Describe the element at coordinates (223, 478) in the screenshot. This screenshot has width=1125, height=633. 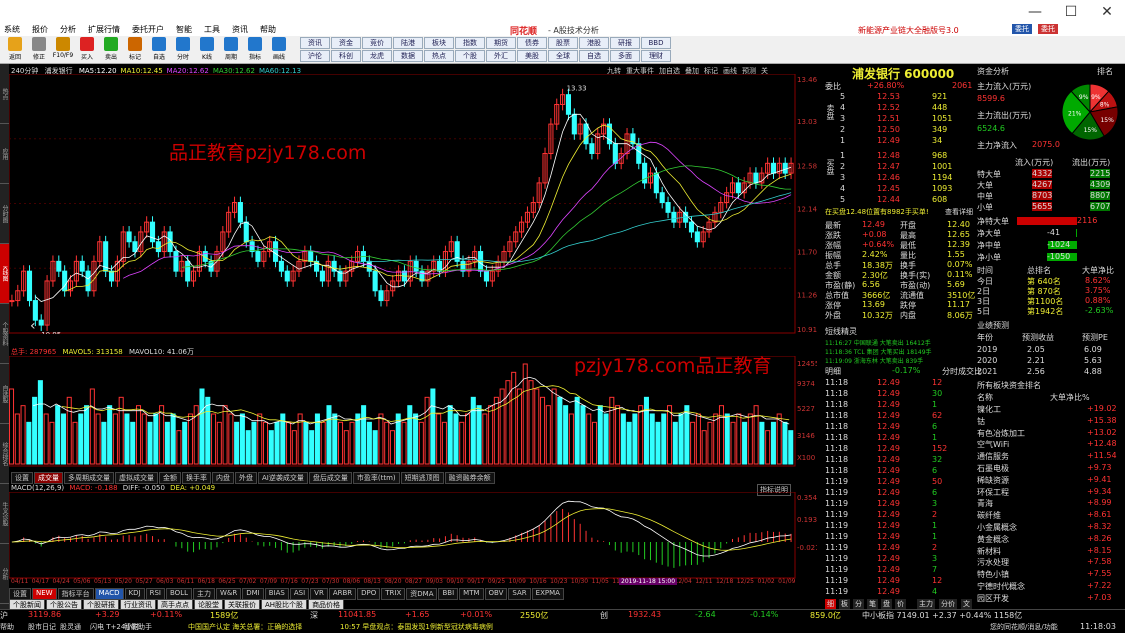
I see `vol-tab-6: 内盘` at that location.